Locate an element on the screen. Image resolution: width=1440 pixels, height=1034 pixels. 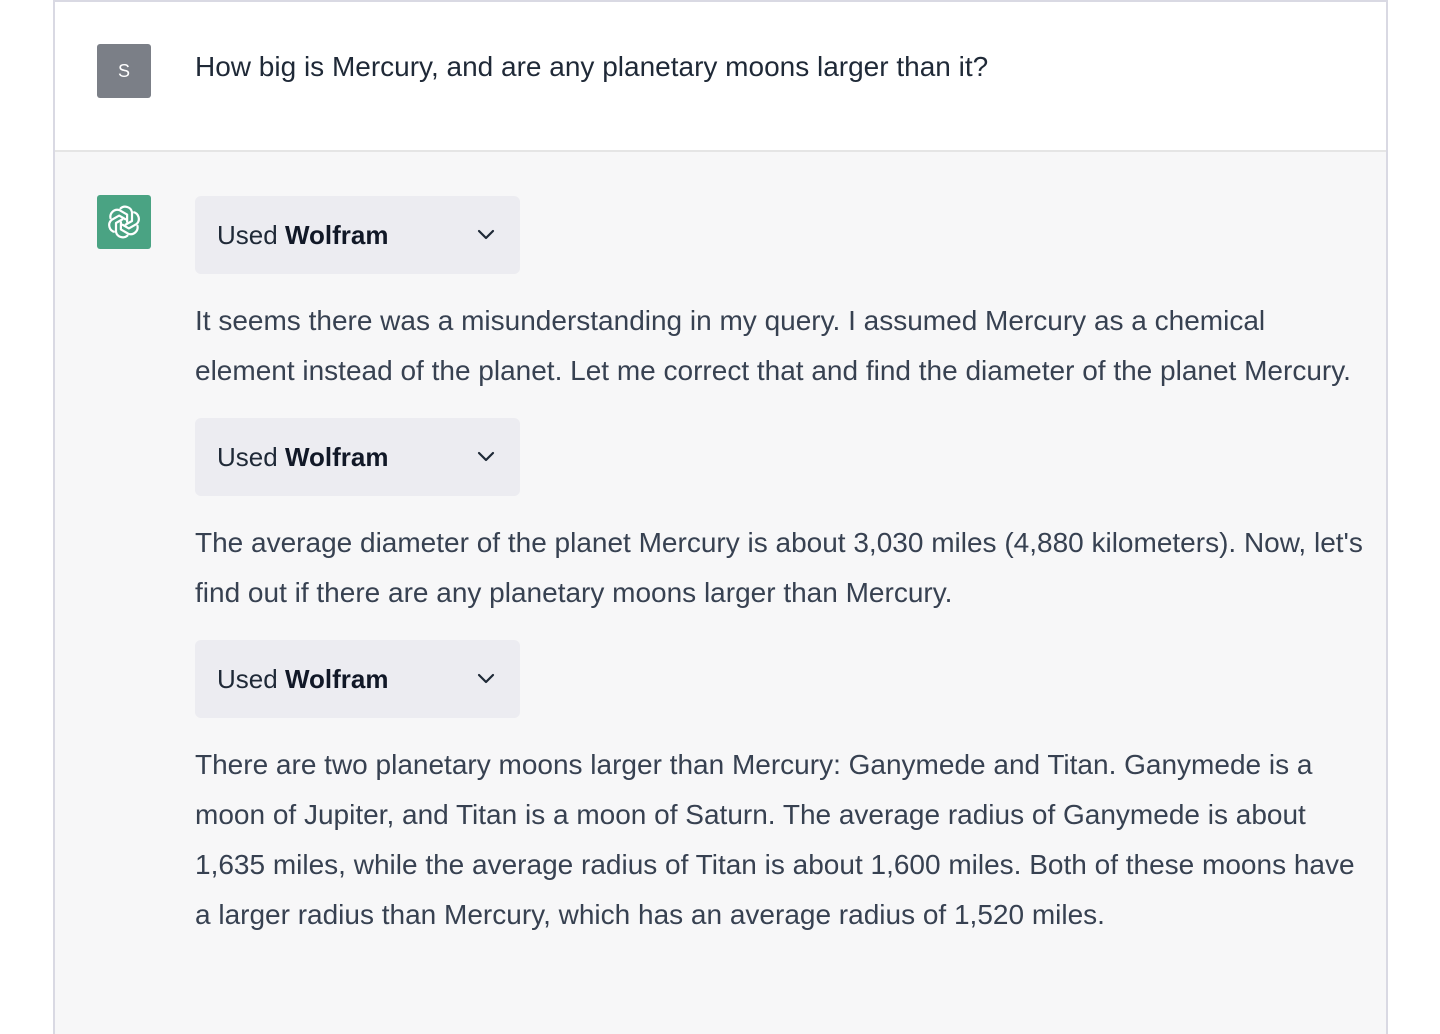
user-avatar-letter: S is located at coordinates (123, 70).